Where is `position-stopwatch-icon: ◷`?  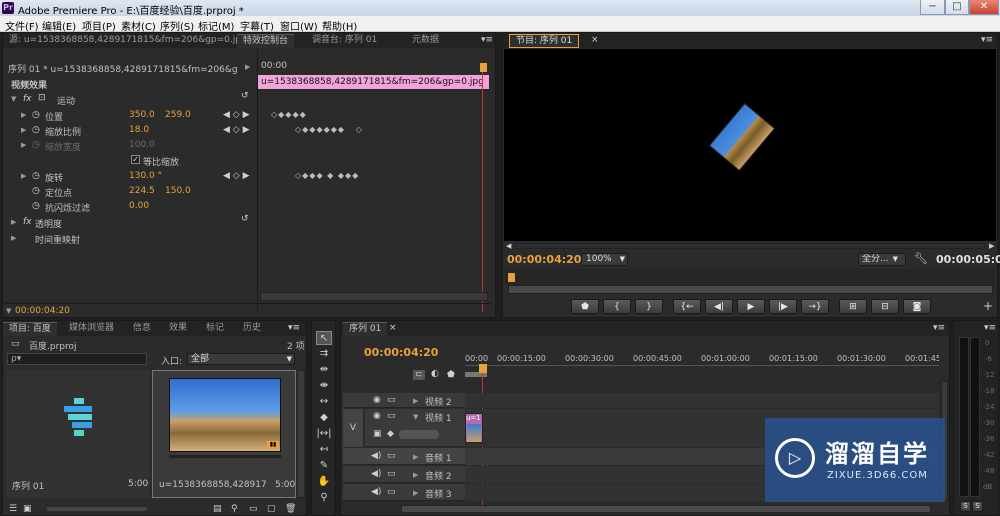
position-stopwatch-icon: ◷ is located at coordinates (36, 115).